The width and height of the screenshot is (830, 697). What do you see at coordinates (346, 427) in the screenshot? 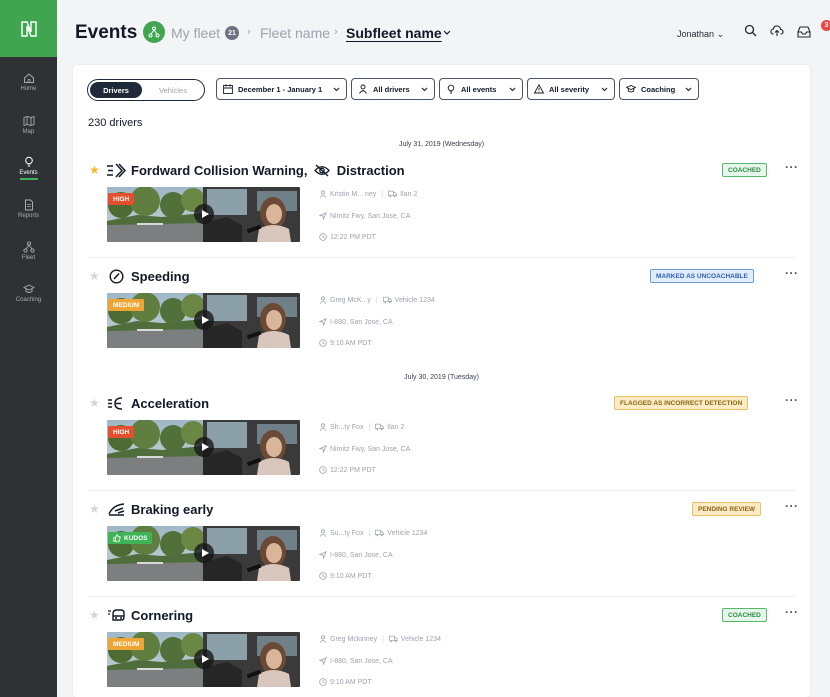
I see `driver-name: Sh...ty Fox` at bounding box center [346, 427].